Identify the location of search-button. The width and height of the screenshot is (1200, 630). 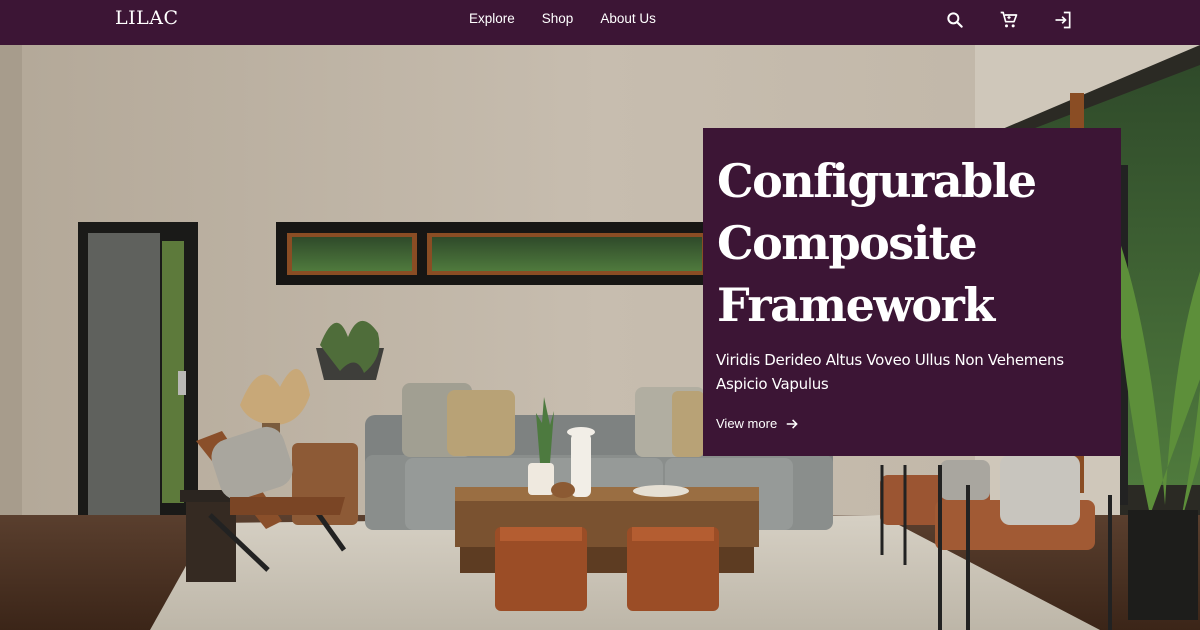
(955, 20).